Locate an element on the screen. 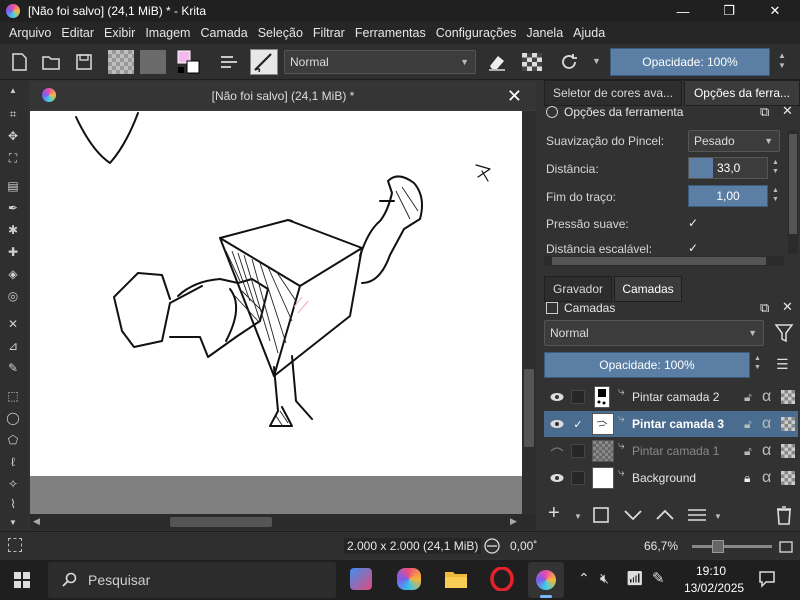 This screenshot has height=600, width=800. reference-images-icon: ✎ is located at coordinates (13, 368).